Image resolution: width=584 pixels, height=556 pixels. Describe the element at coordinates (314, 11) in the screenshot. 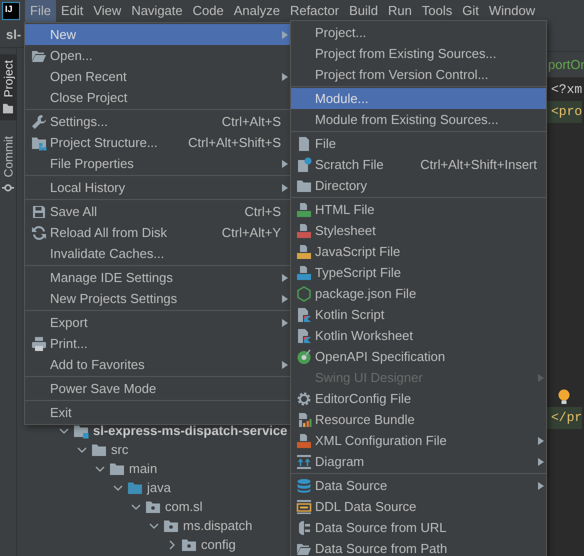

I see `menu-bar-item: Refactor` at that location.